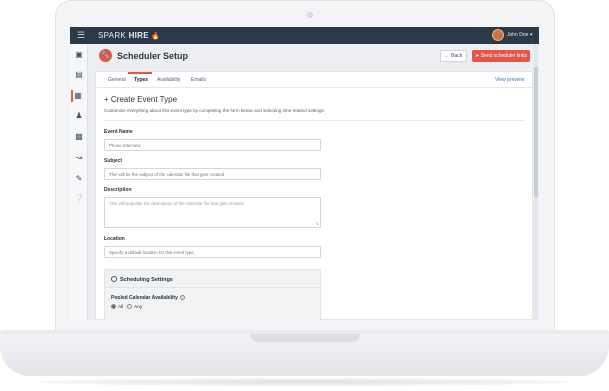 Image resolution: width=609 pixels, height=391 pixels. I want to click on hamburger-menu-icon: ☰, so click(81, 35).